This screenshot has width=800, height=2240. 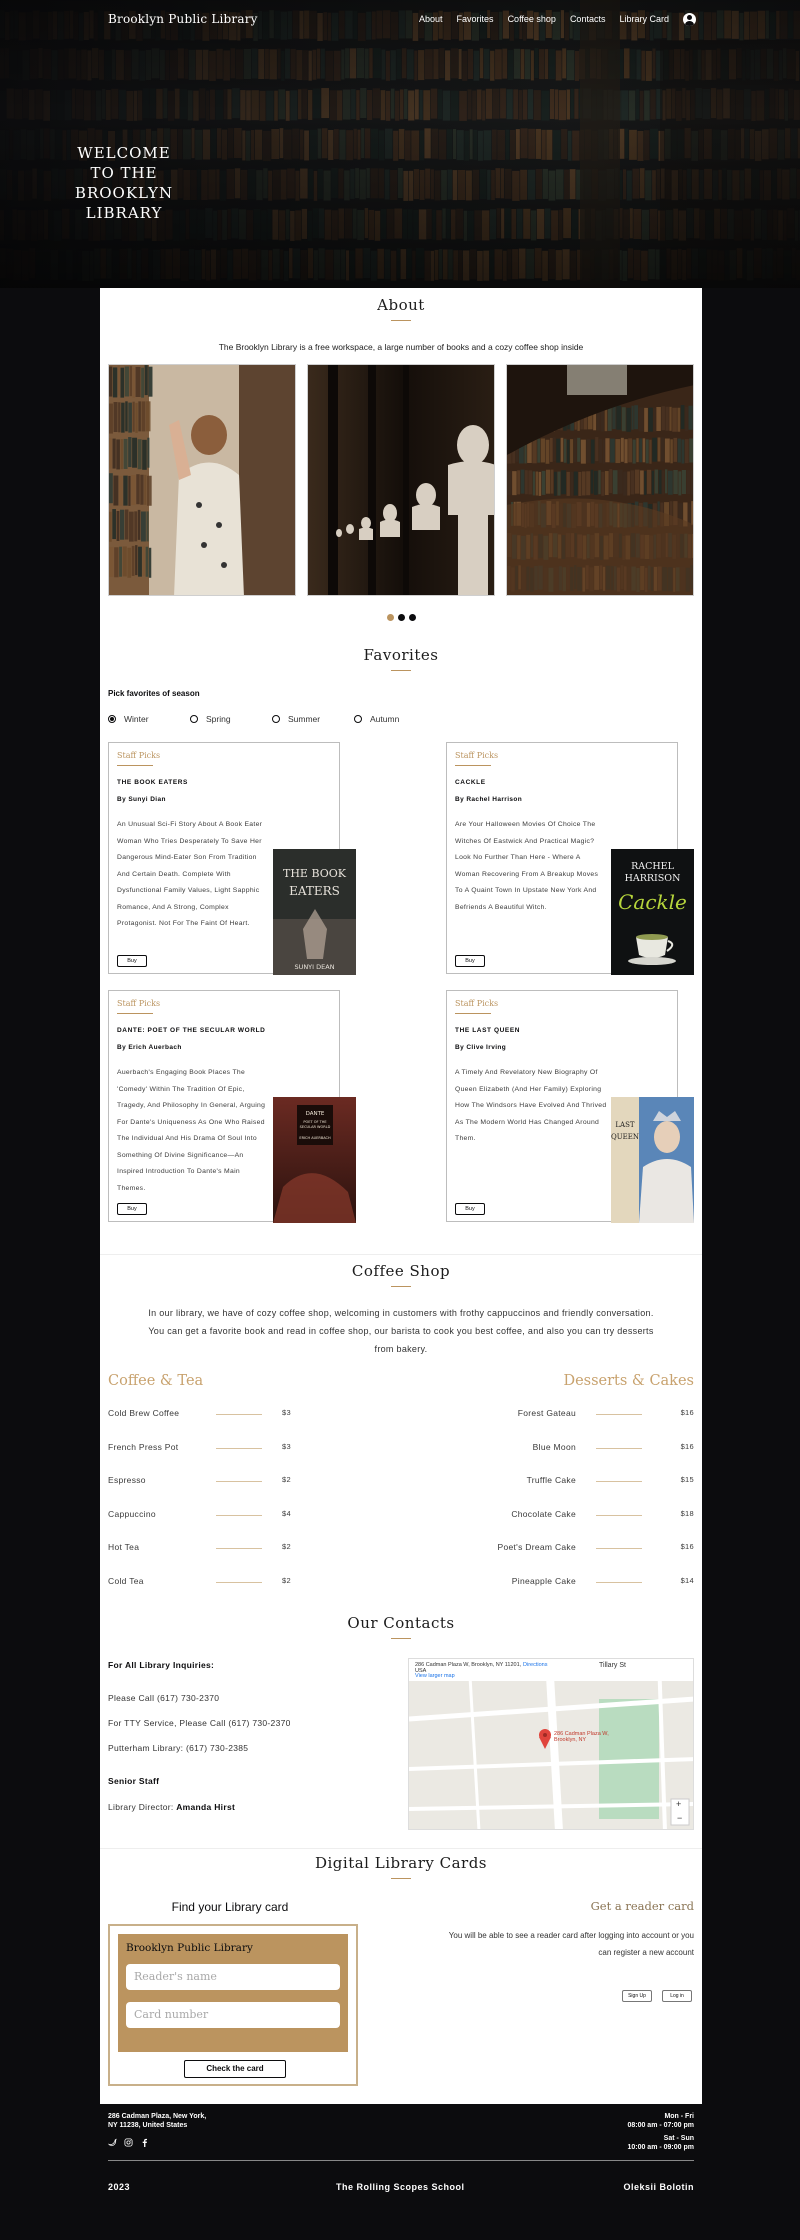 I want to click on about-title: About, so click(x=401, y=305).